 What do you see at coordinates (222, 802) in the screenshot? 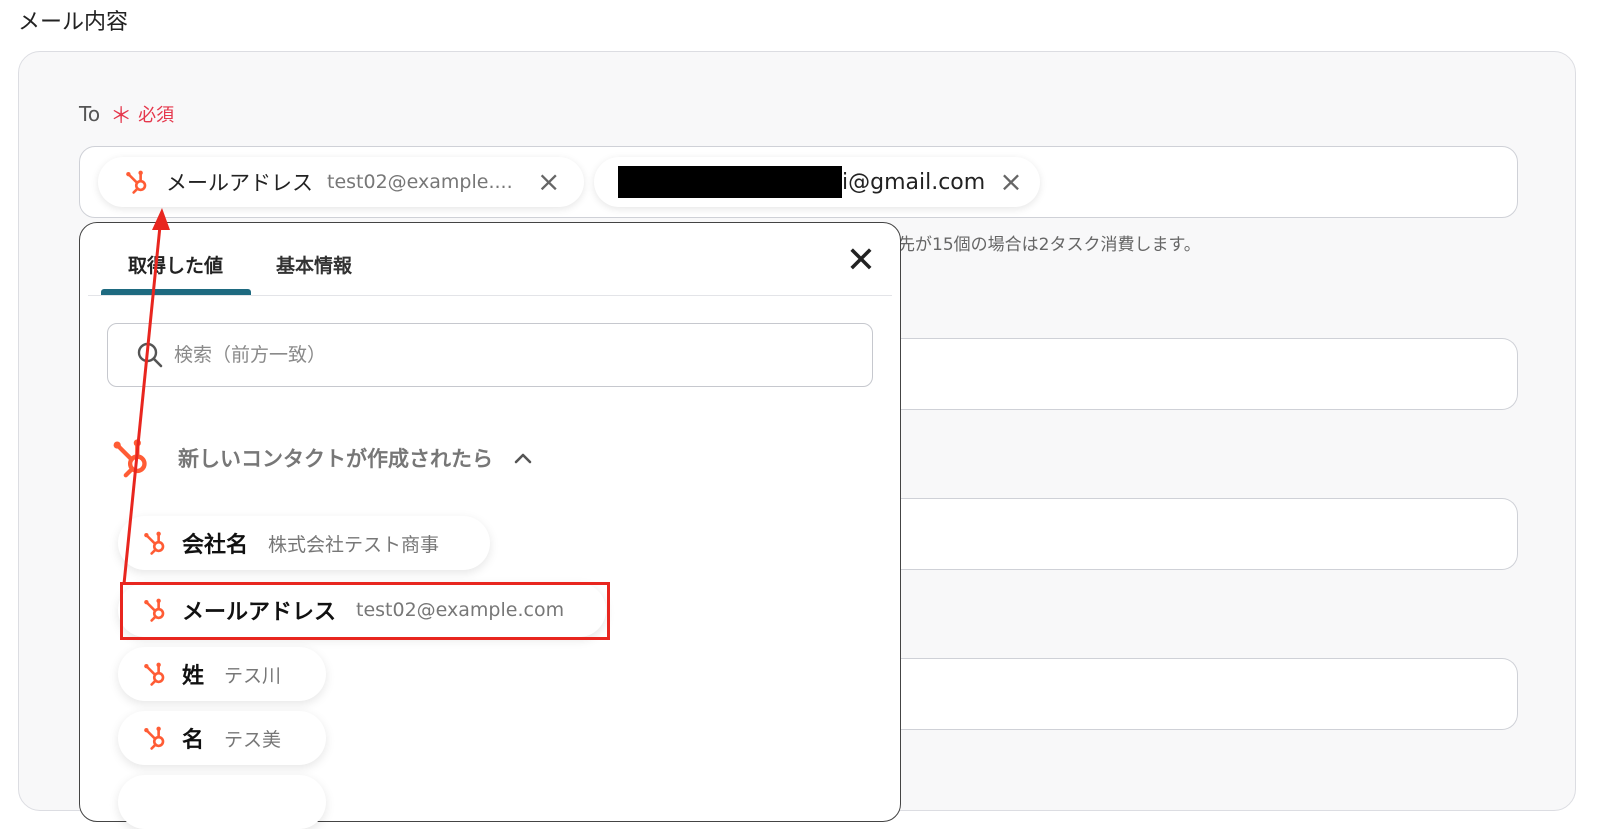
I see `list-item` at bounding box center [222, 802].